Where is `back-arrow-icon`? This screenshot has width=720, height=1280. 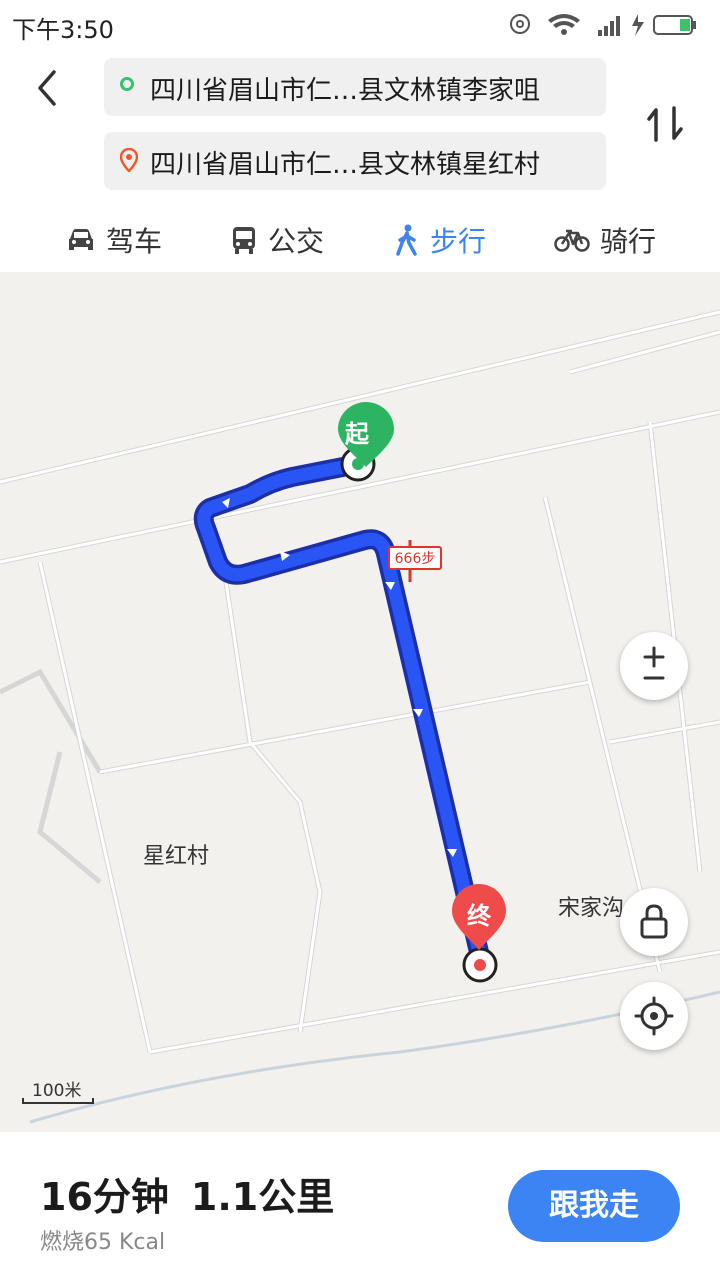
back-arrow-icon is located at coordinates (47, 88).